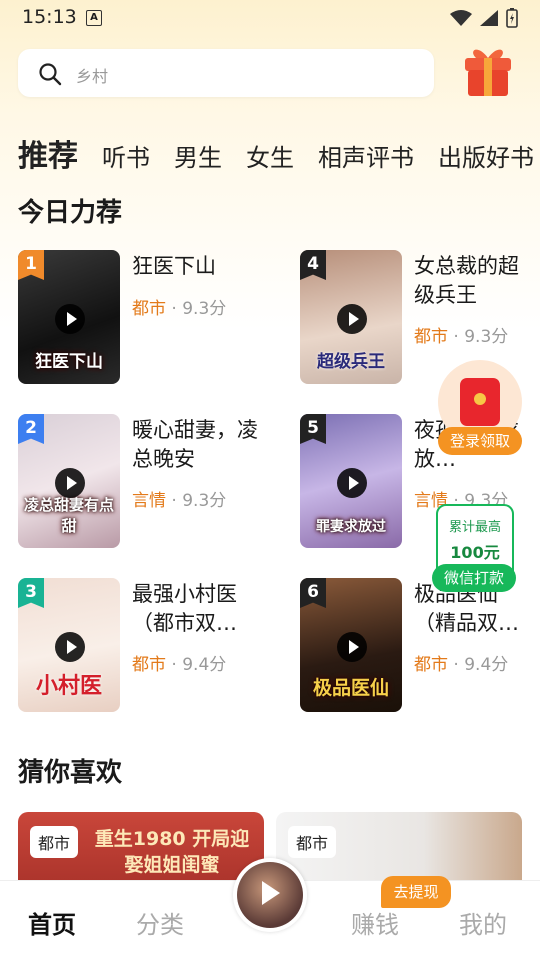 The image size is (540, 961). Describe the element at coordinates (195, 444) in the screenshot. I see `book-title: 暖心甜妻，凌总晚安` at that location.